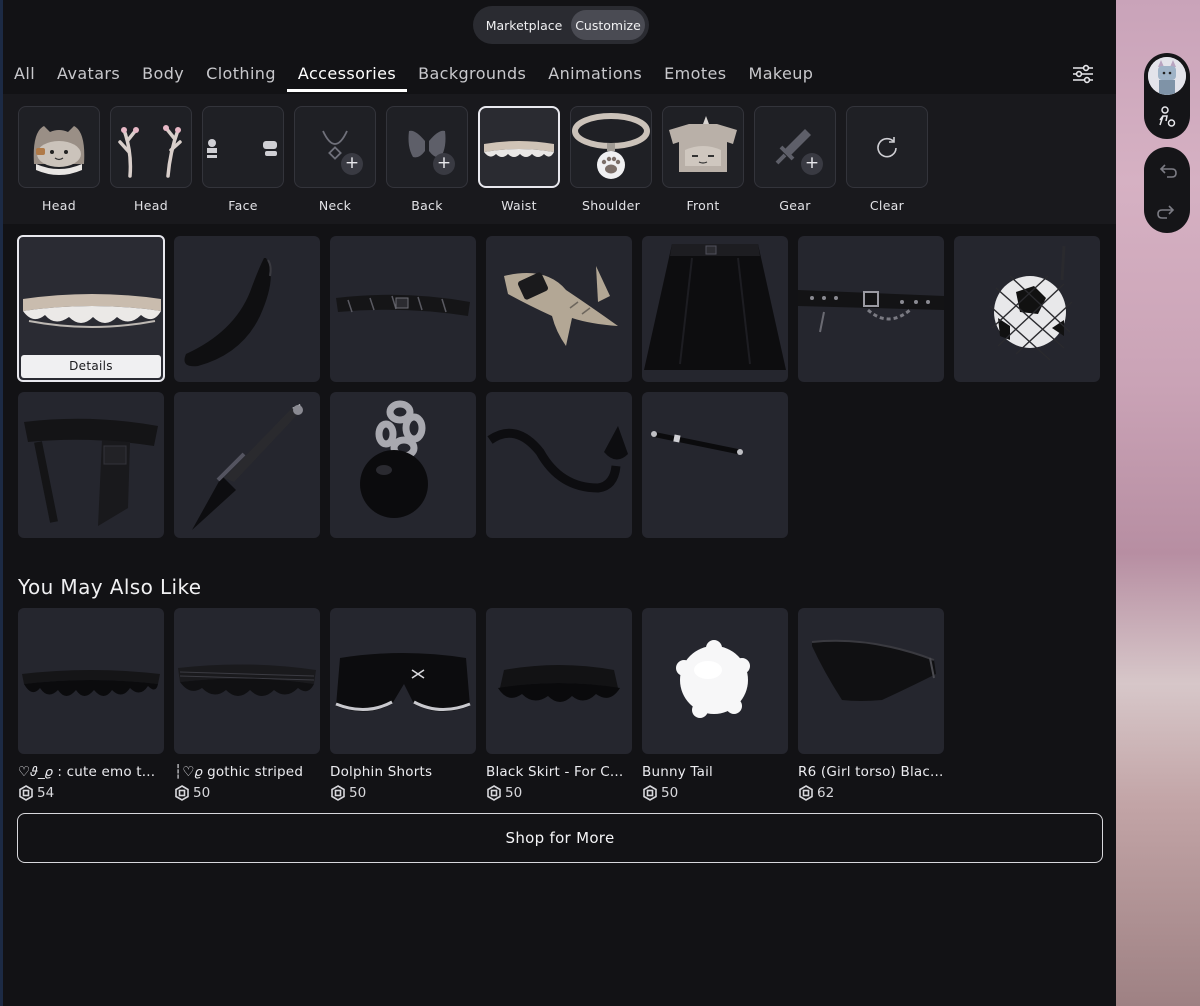 This screenshot has height=1006, width=1200. Describe the element at coordinates (427, 205) in the screenshot. I see `slot-label: Back` at that location.